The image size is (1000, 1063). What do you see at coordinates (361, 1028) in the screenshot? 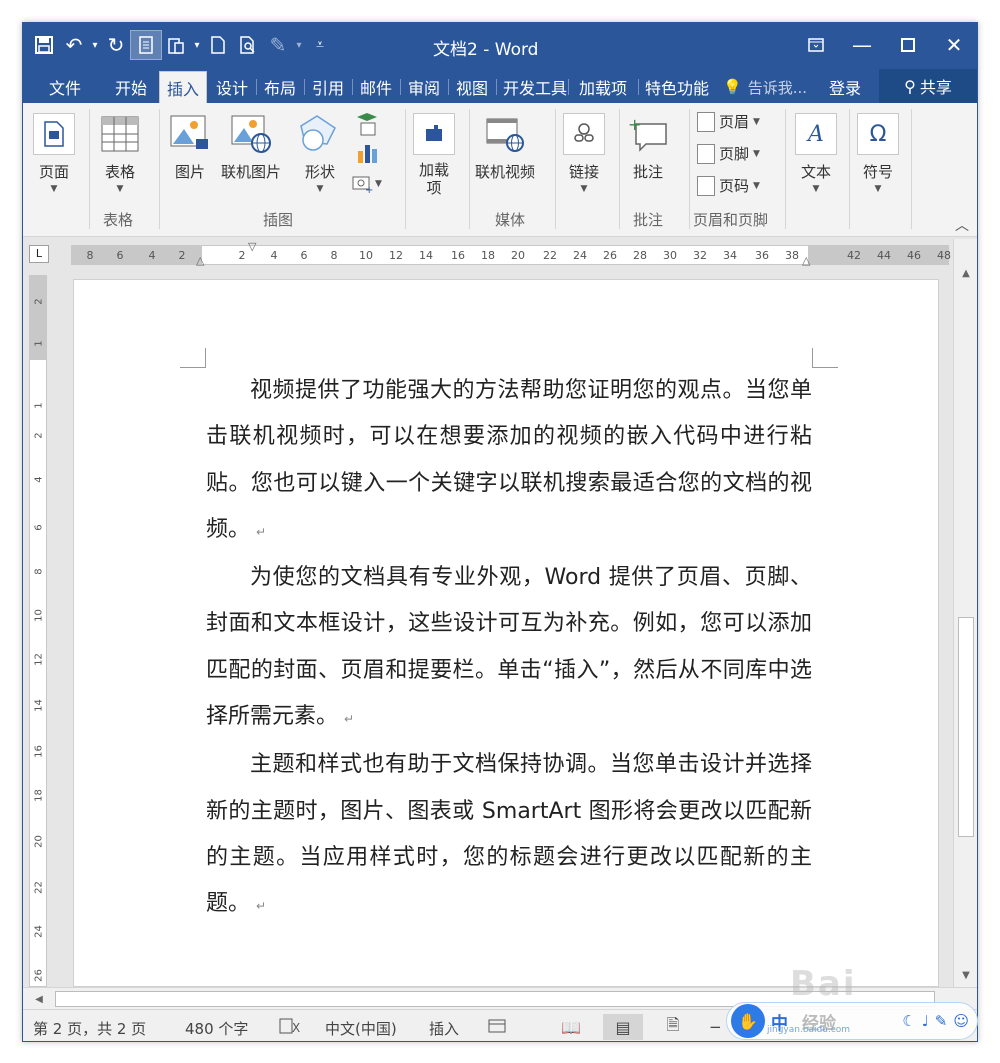
I see `language: 中文(中国)` at bounding box center [361, 1028].